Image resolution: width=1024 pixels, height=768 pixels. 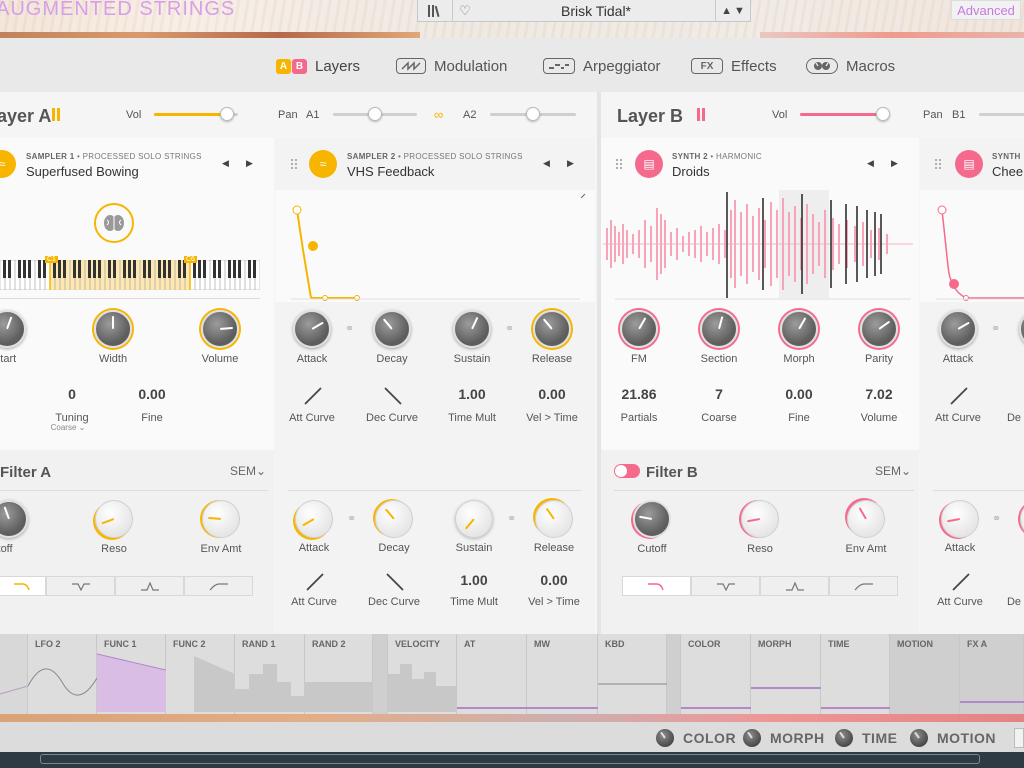 What do you see at coordinates (639, 394) in the screenshot?
I see `partials-value: 21.86` at bounding box center [639, 394].